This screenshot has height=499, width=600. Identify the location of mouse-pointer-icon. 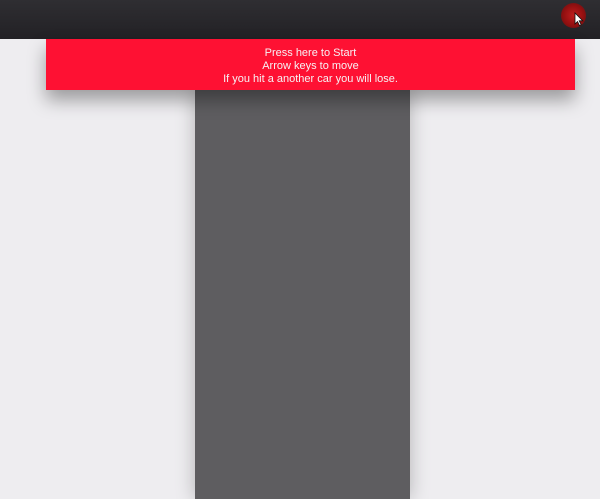
(579, 19).